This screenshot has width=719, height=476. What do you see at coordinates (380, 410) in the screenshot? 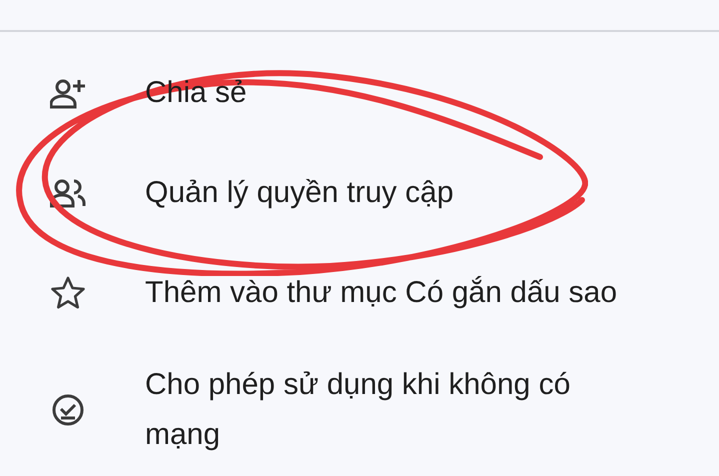
I see `menu-item-label: Cho phép sử dụng khi không có mạng` at bounding box center [380, 410].